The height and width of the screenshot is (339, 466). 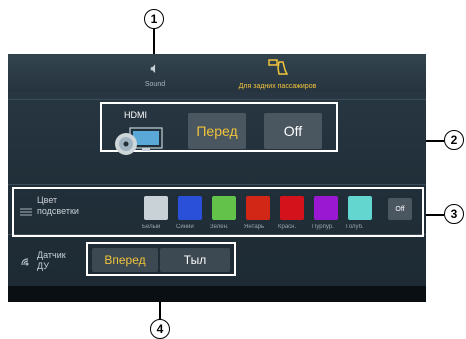 What do you see at coordinates (254, 227) in the screenshot?
I see `color-swatch-label: Янтарь` at bounding box center [254, 227].